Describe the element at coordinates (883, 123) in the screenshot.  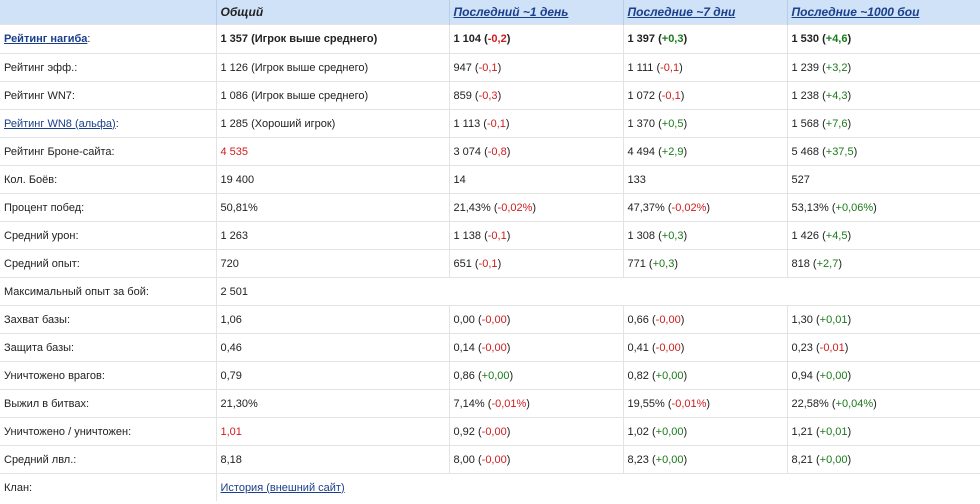
I see `last-1000-battles-cell: 1 568 (+7,6)` at that location.